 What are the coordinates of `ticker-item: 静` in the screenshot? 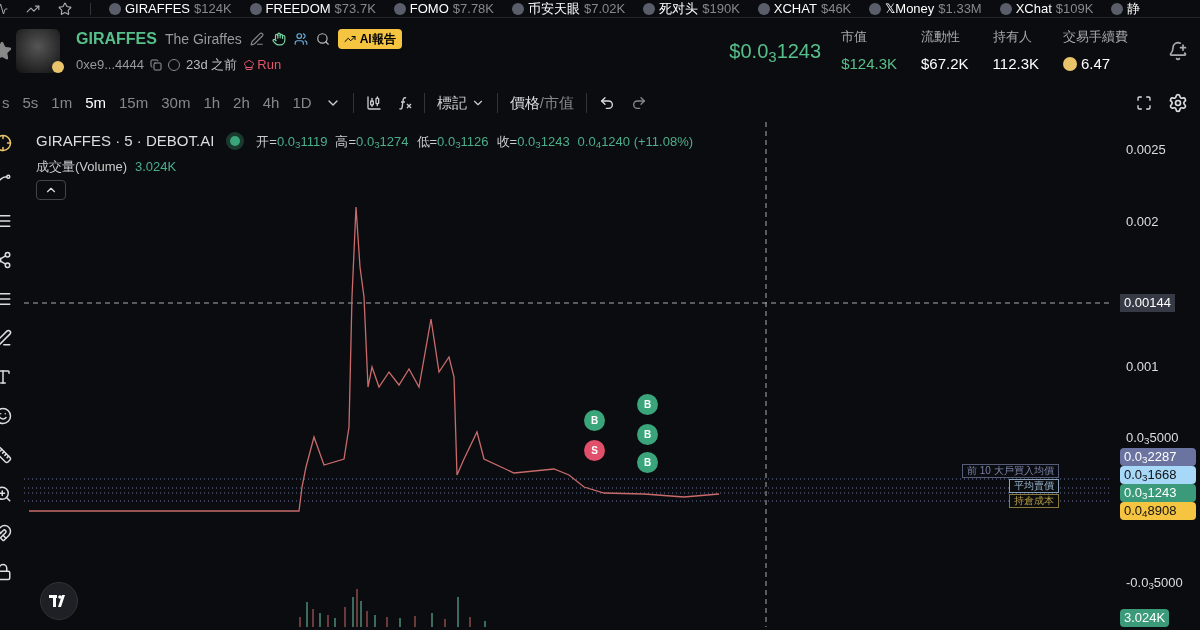 It's located at (1134, 8).